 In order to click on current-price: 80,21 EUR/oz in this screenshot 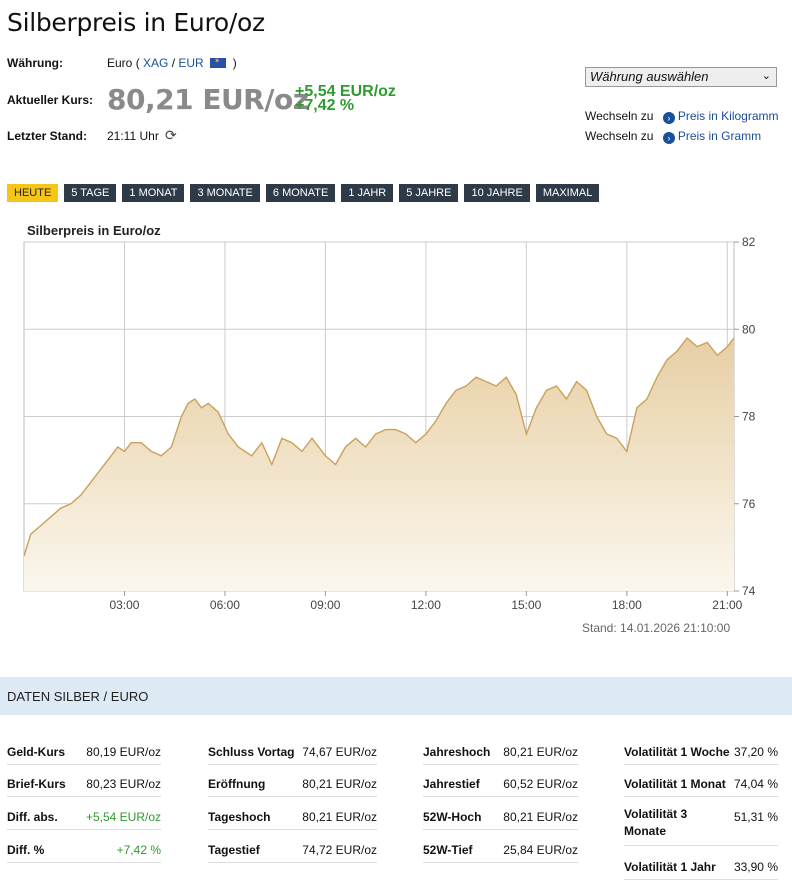, I will do `click(208, 99)`.